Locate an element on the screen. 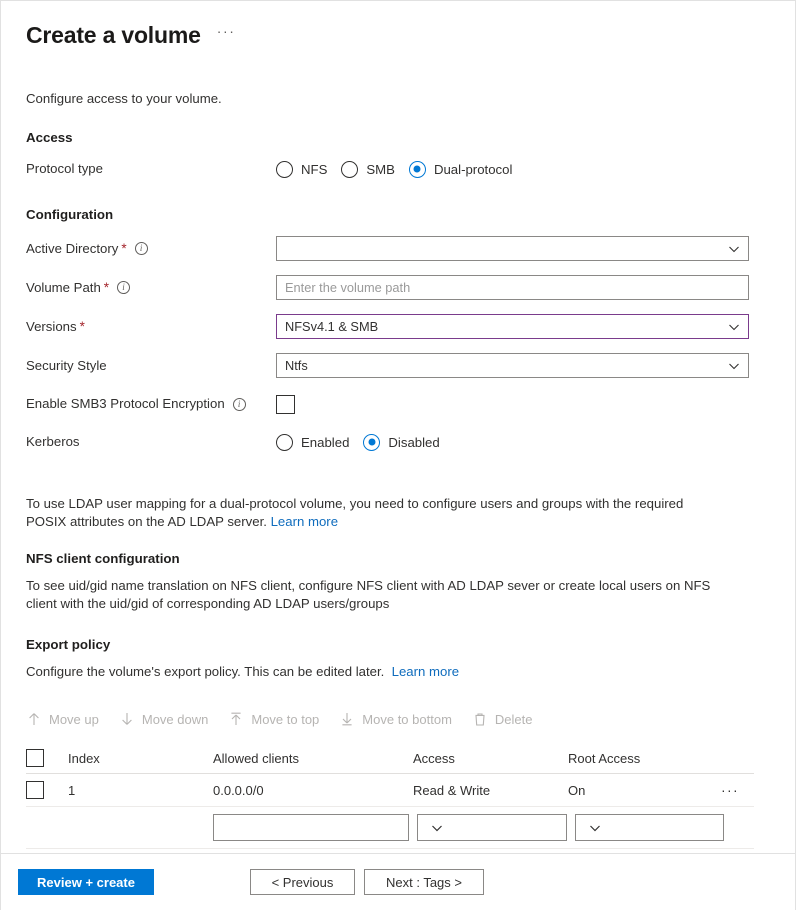 The height and width of the screenshot is (910, 796). ldap-learn-more-link: Learn more is located at coordinates (304, 521).